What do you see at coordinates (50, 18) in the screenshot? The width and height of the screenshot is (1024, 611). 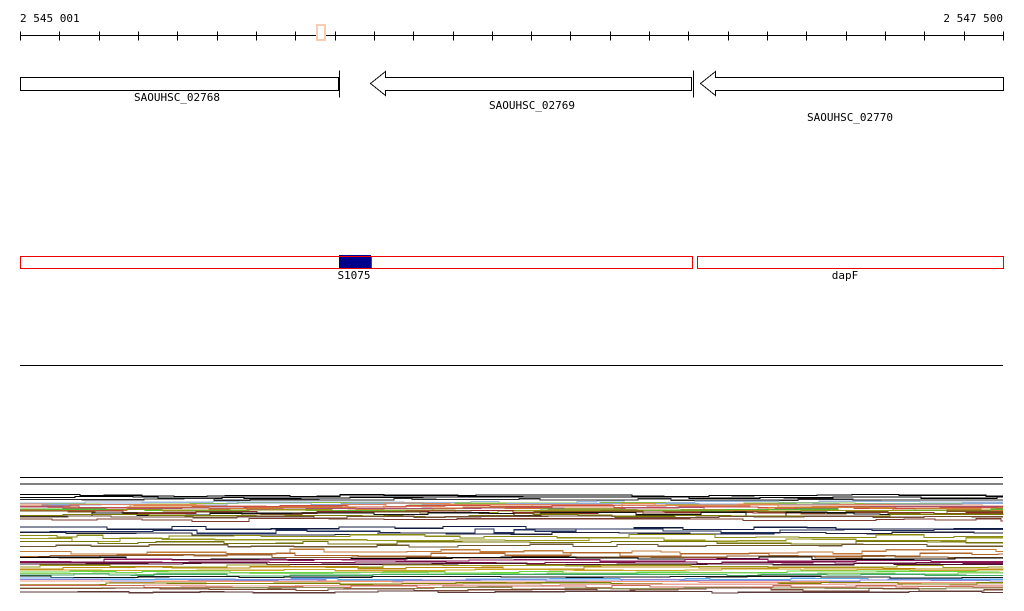 I see `ruler-start-coordinate: 2 545 001` at bounding box center [50, 18].